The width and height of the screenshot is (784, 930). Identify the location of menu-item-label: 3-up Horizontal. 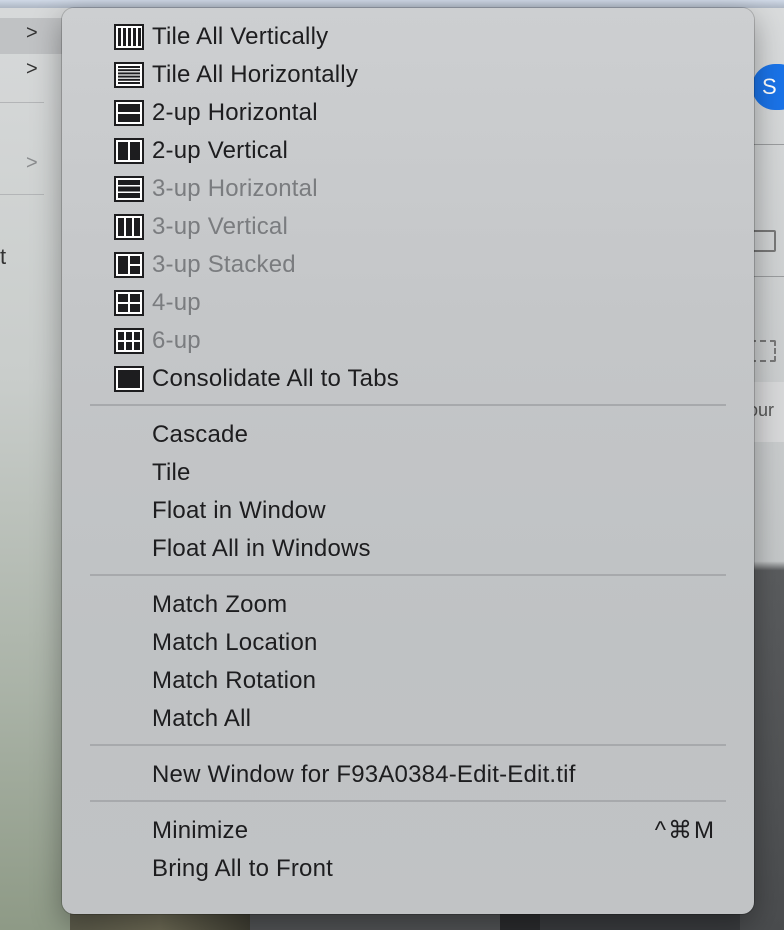
(235, 188).